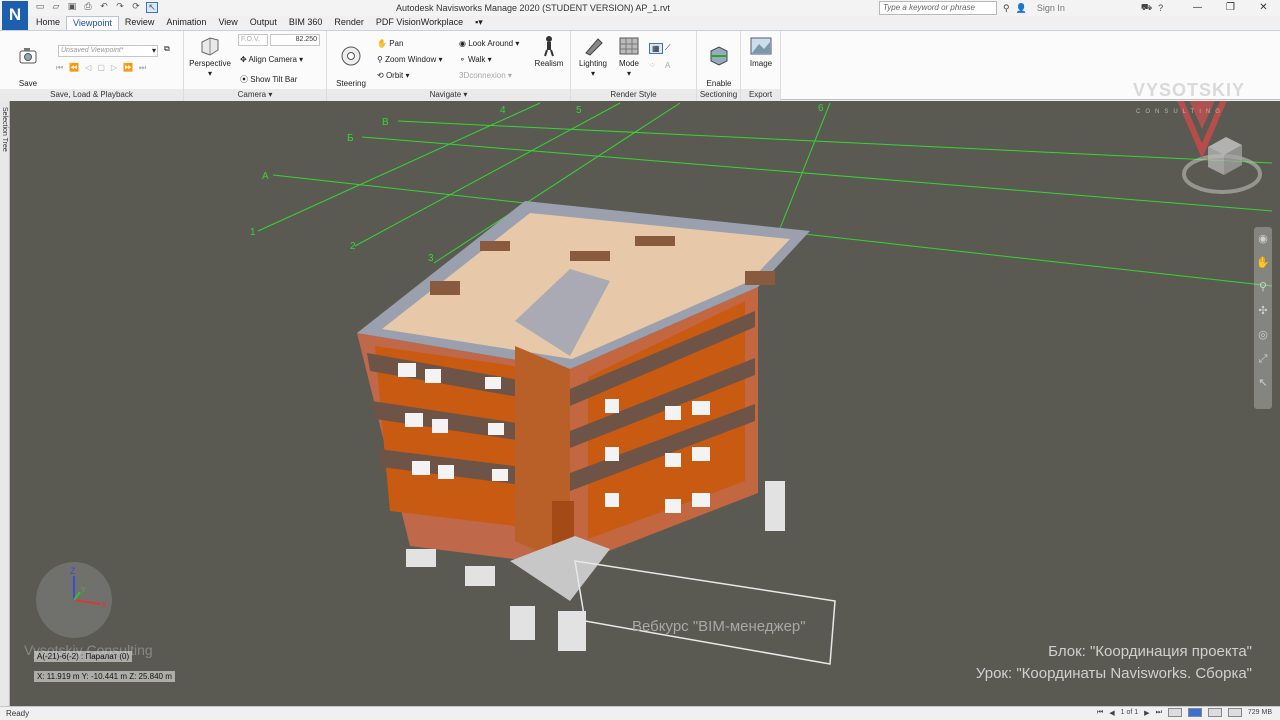  I want to click on select-icon: ↖, so click(1263, 383).